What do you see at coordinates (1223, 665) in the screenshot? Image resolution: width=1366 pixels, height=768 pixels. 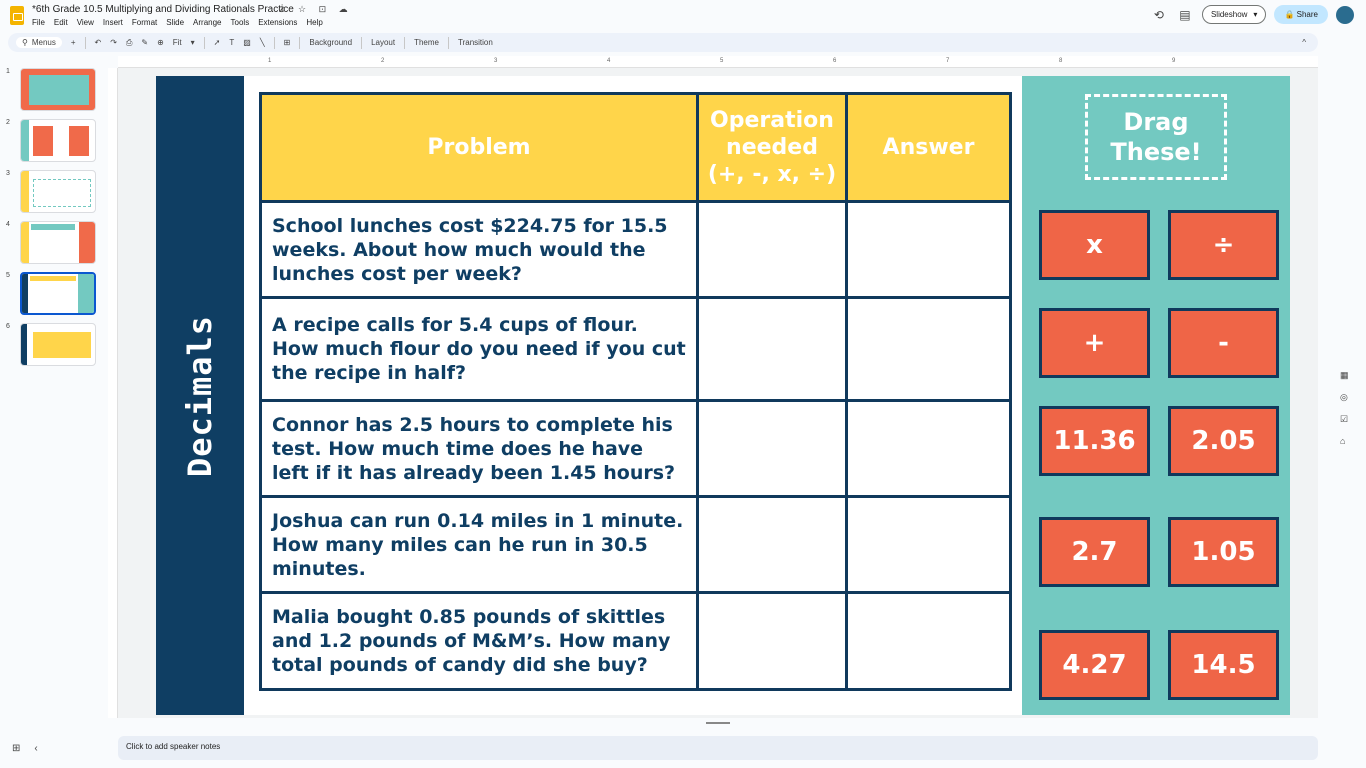 I see `tile-answer-14-5: 14.5` at bounding box center [1223, 665].